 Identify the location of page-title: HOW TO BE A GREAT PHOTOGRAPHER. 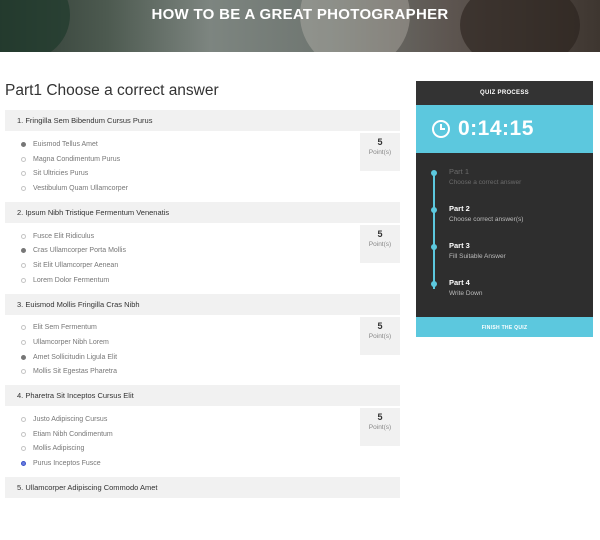
(300, 14).